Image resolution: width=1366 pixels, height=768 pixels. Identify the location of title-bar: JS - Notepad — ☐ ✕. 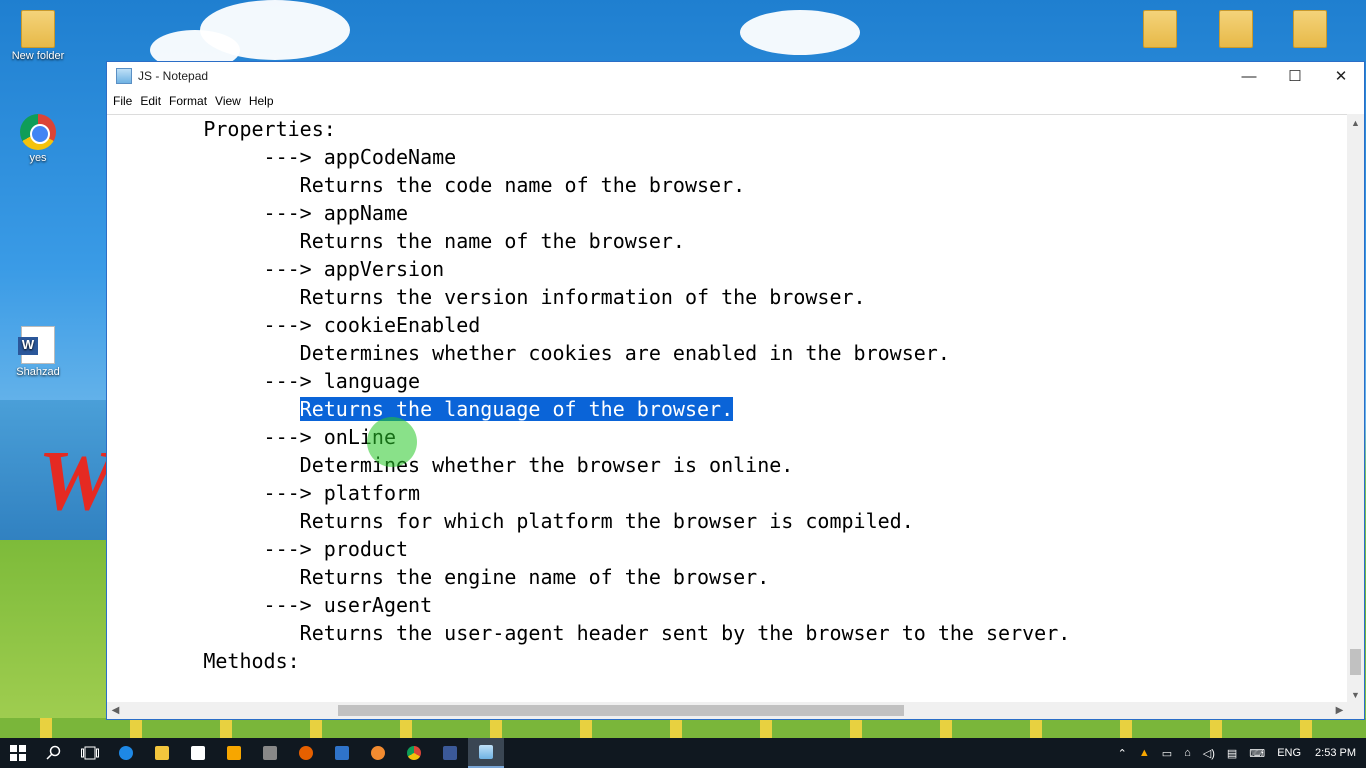
(735, 76).